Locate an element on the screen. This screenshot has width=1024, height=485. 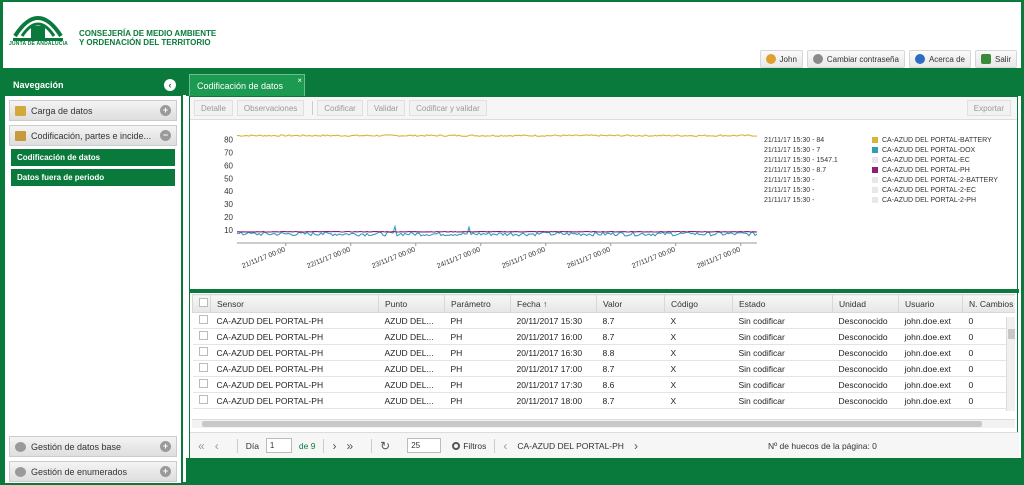
vertical-scrollbar is located at coordinates (1010, 364).